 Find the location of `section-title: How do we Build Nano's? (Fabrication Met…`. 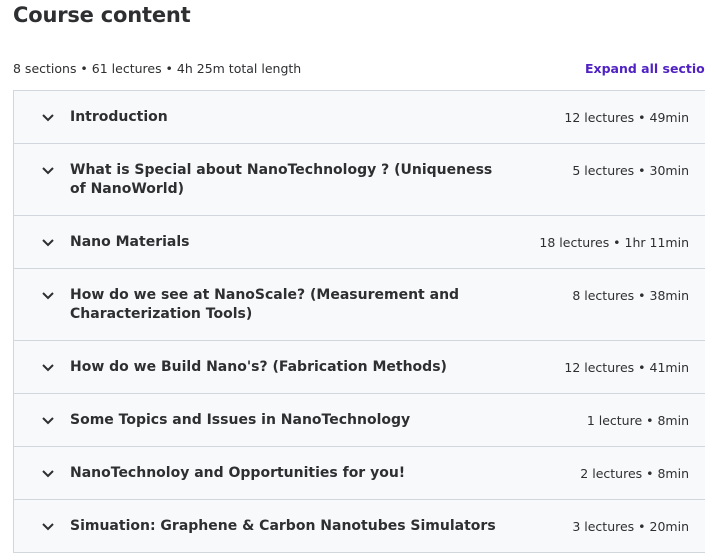

section-title: How do we Build Nano's? (Fabrication Met… is located at coordinates (258, 367).